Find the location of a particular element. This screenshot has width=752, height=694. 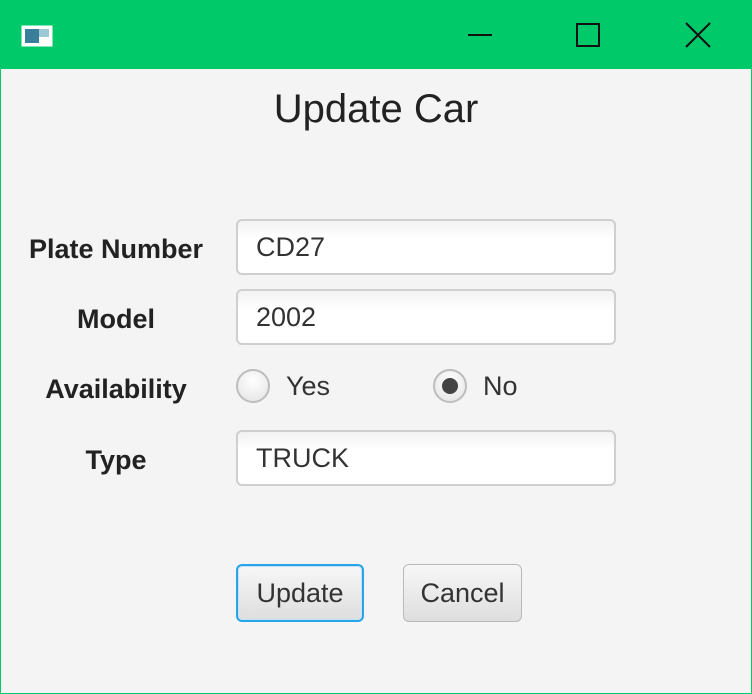

close-icon is located at coordinates (698, 35).